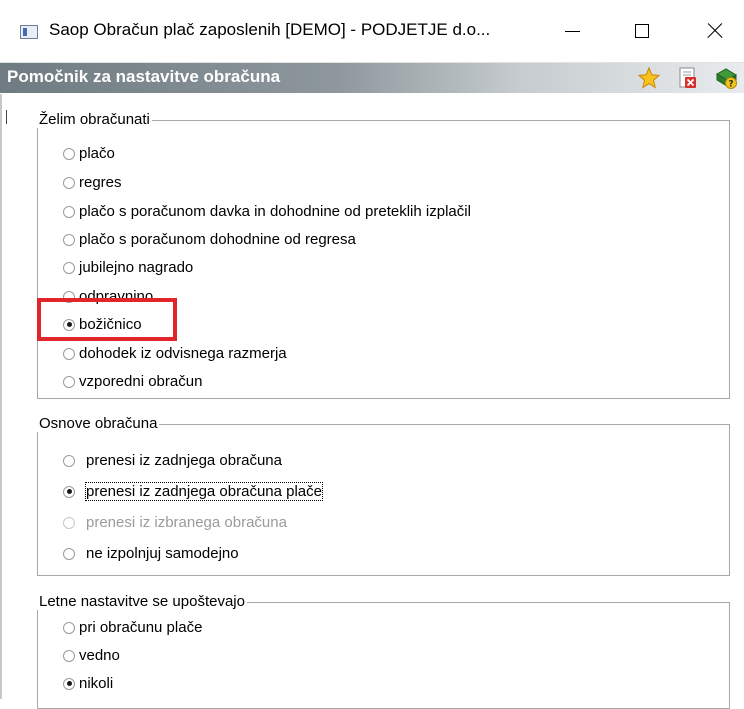 The width and height of the screenshot is (744, 709). What do you see at coordinates (69, 522) in the screenshot?
I see `radio-button-disabled` at bounding box center [69, 522].